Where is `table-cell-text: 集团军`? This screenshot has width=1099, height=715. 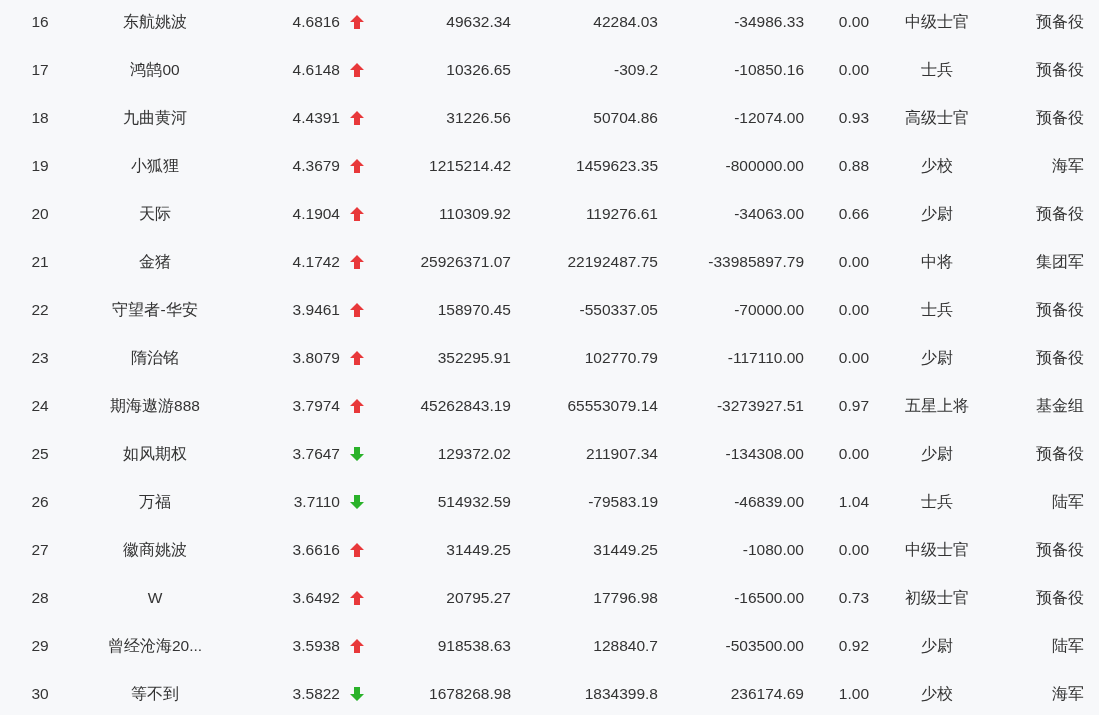 table-cell-text: 集团军 is located at coordinates (1059, 261).